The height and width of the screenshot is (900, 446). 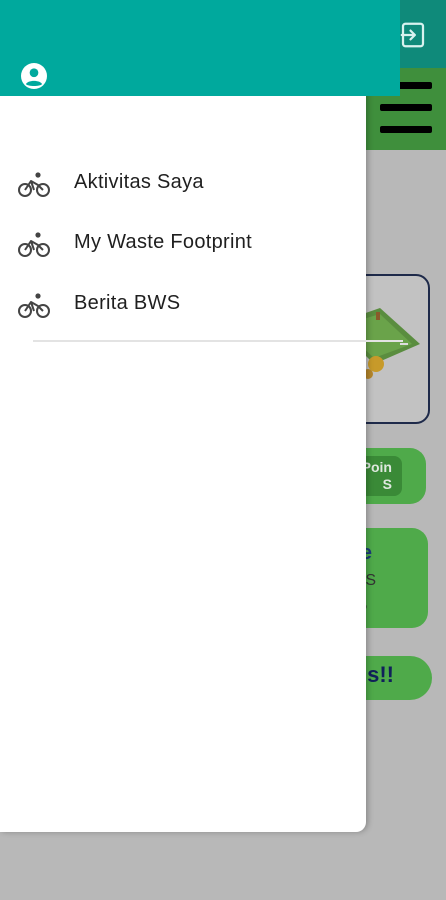 I want to click on info-card-line-1: S, so click(x=370, y=580).